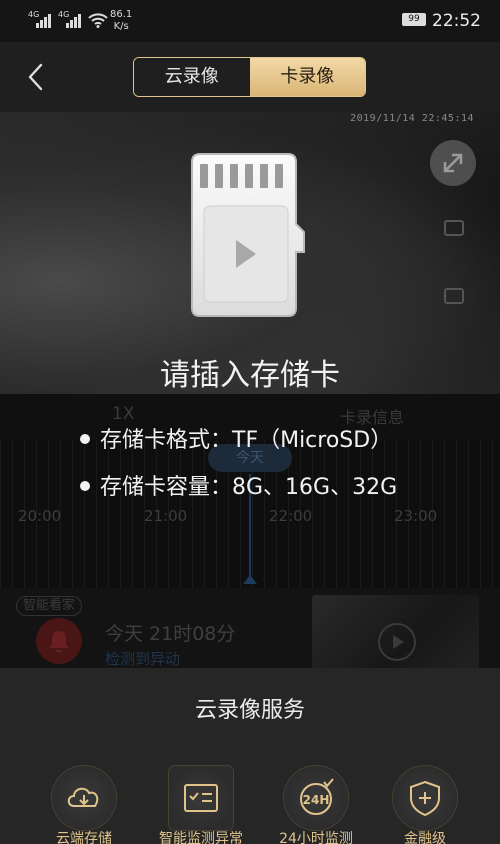 This screenshot has width=500, height=844. I want to click on record-source-switch: 云录像 卡录像, so click(249, 77).